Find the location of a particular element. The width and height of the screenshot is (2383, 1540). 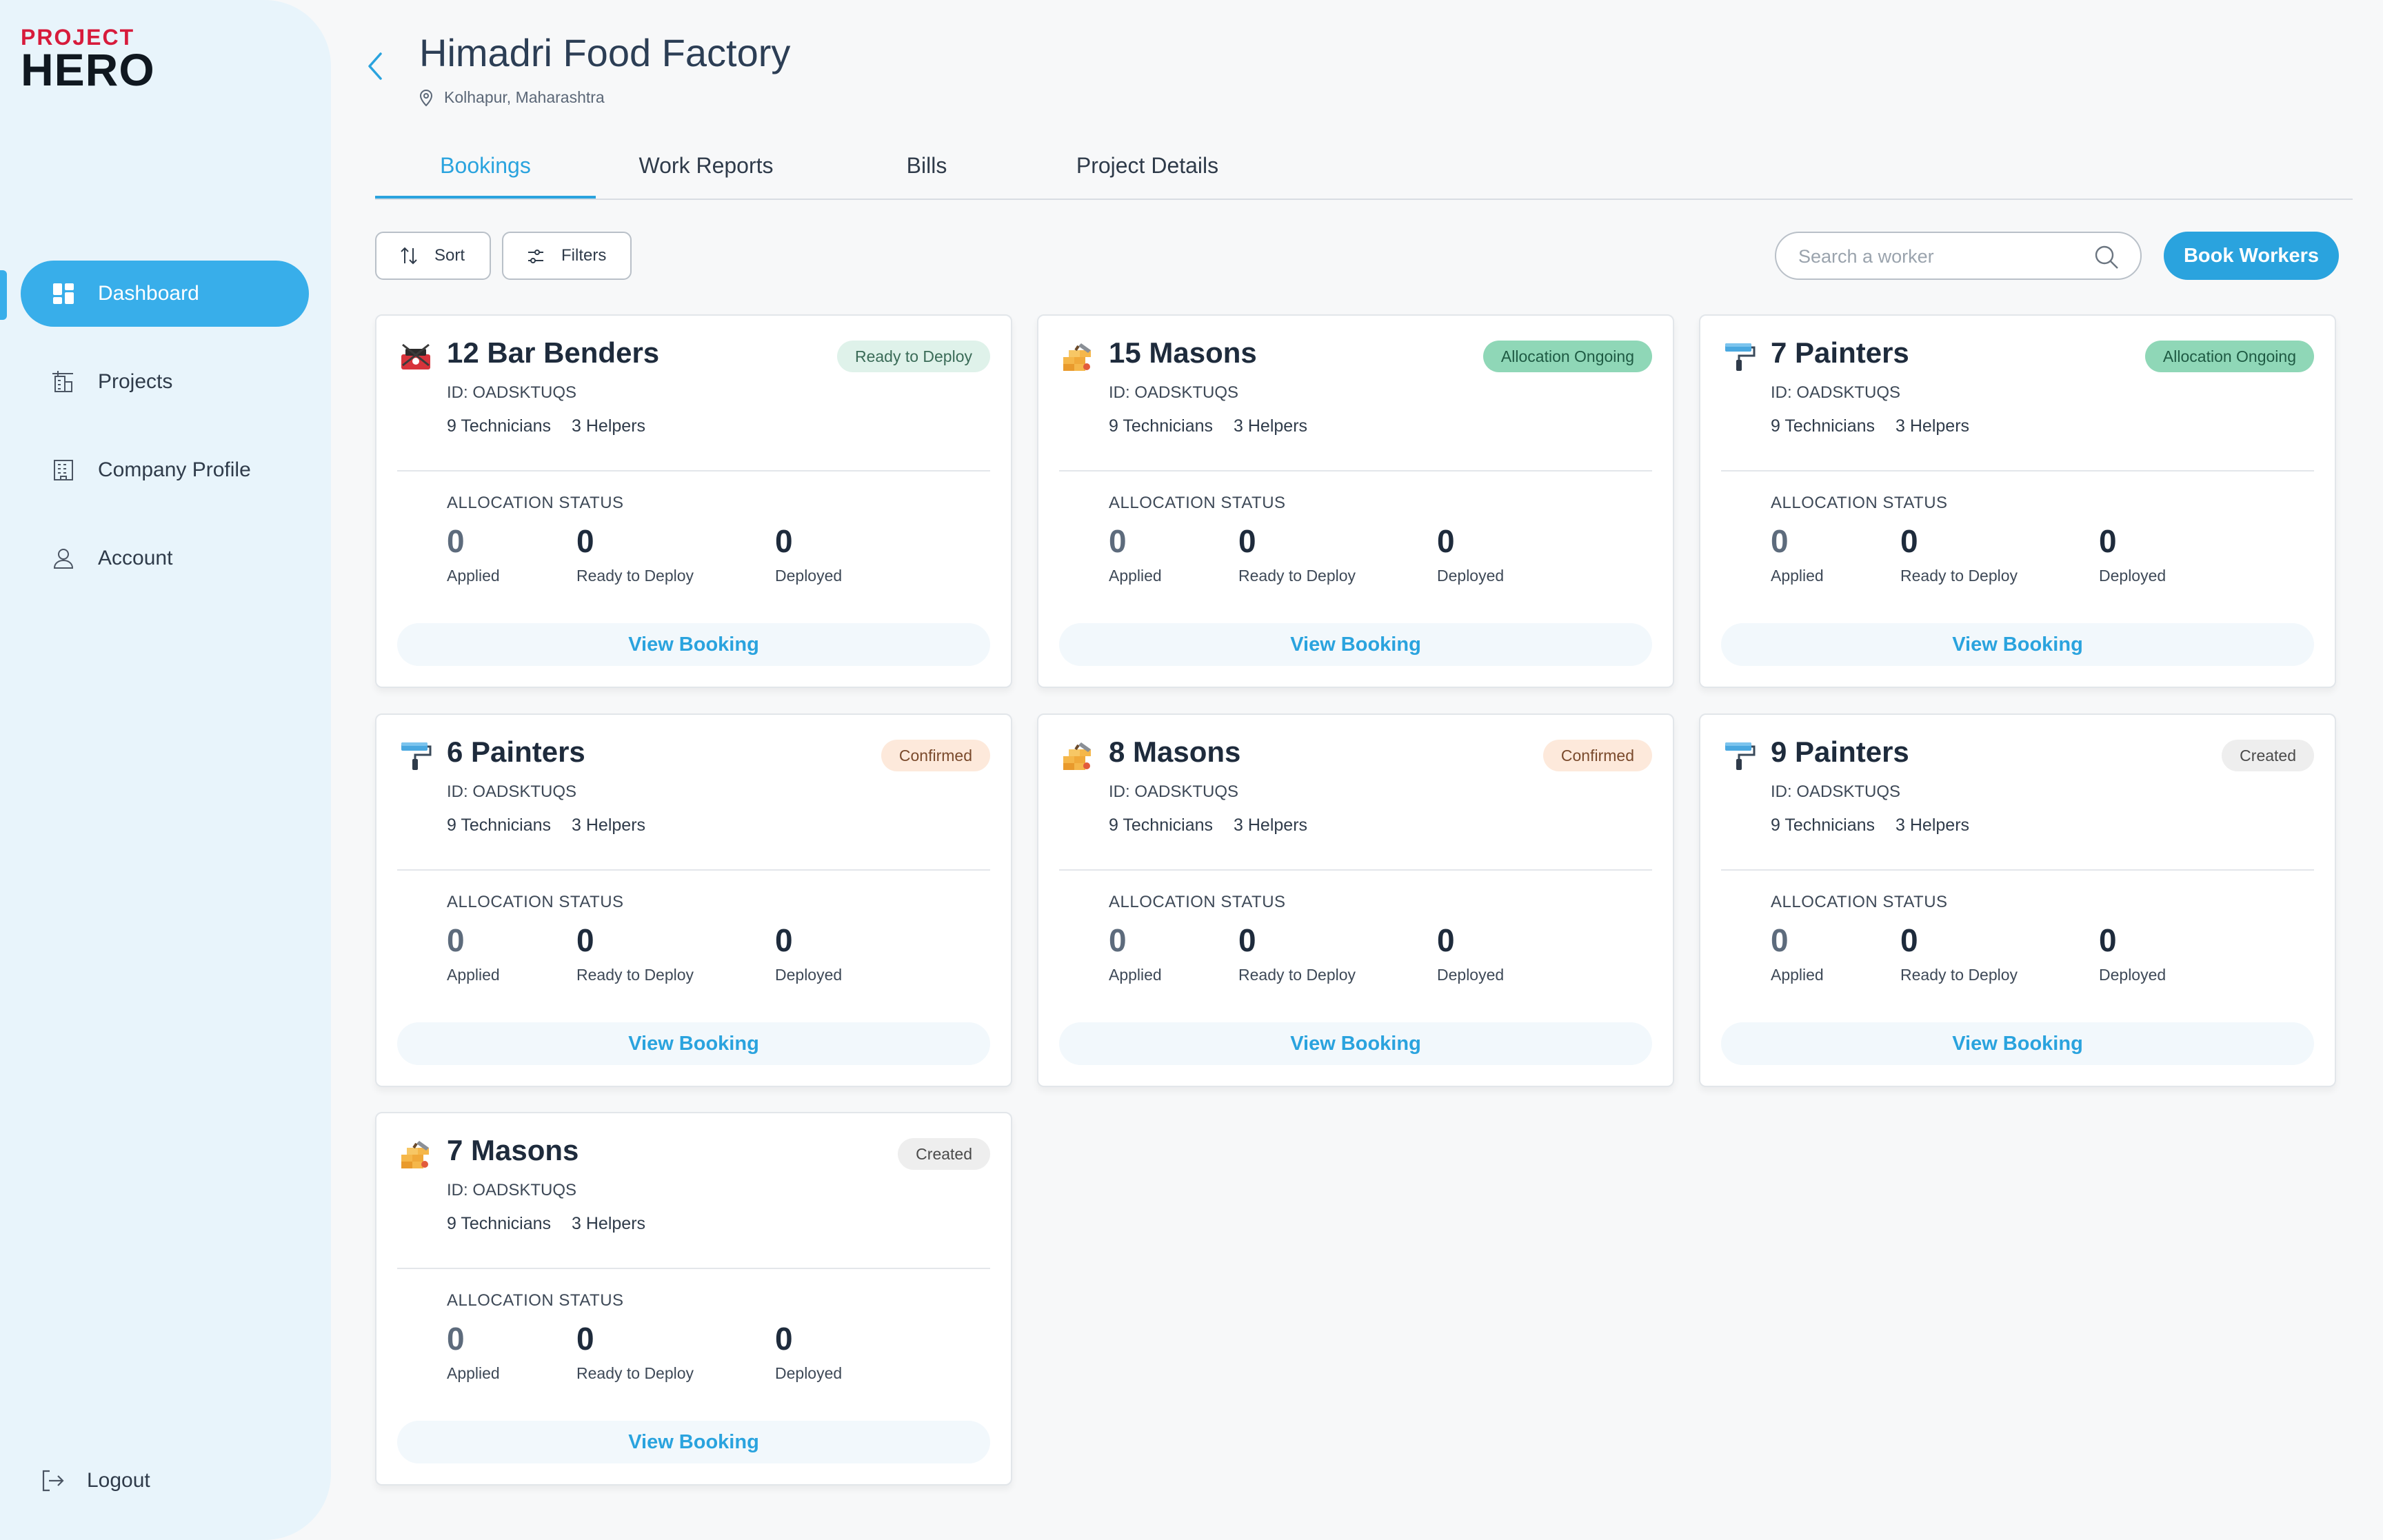

sidebar-item-dashboard: Dashboard is located at coordinates (165, 294).